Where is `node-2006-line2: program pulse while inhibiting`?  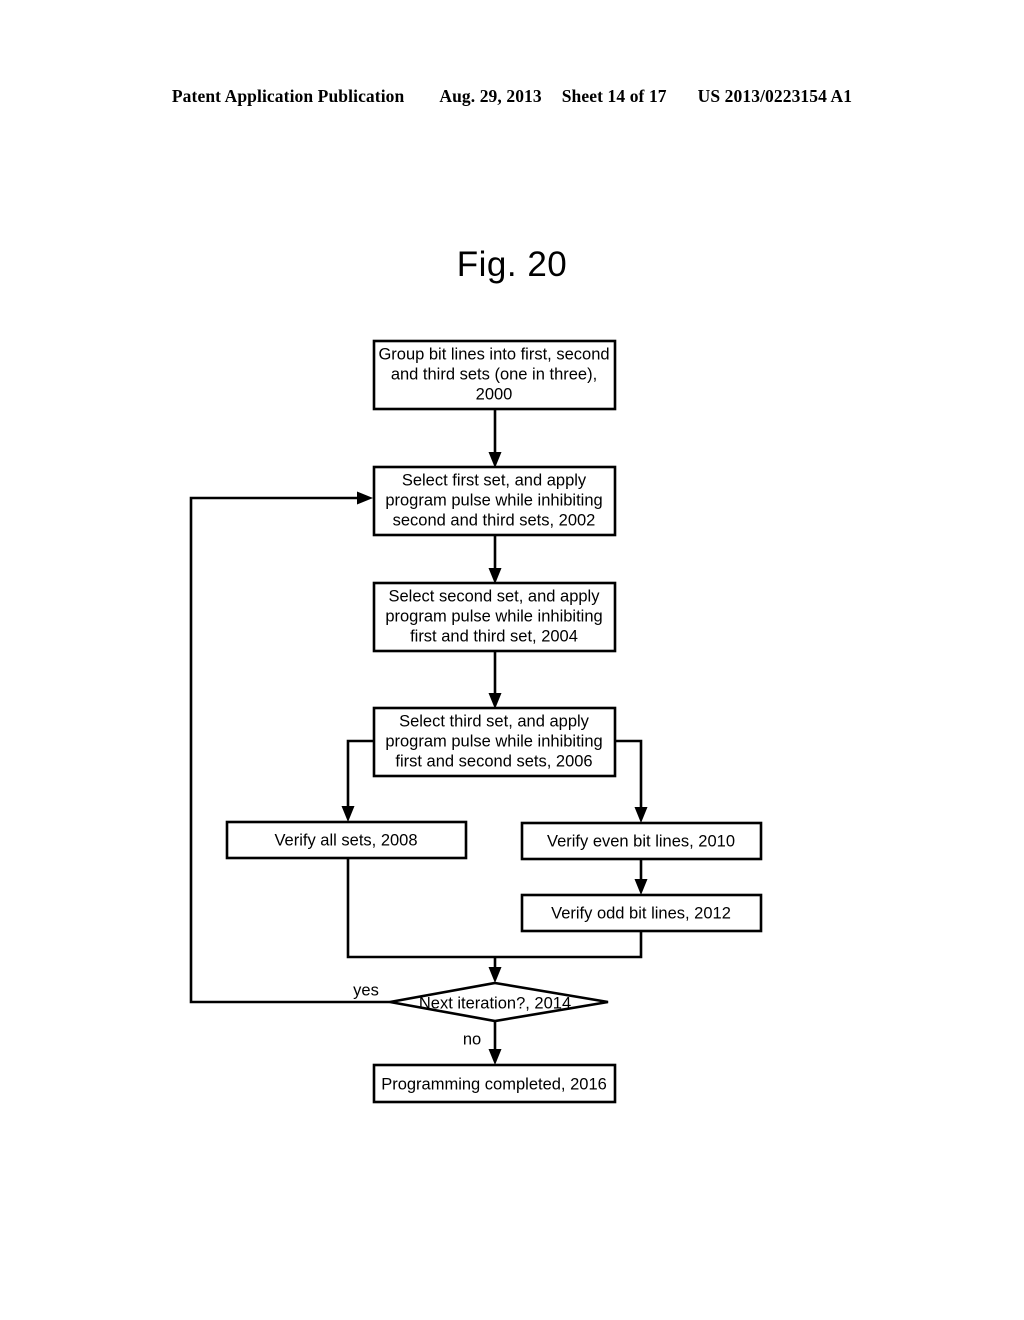 node-2006-line2: program pulse while inhibiting is located at coordinates (493, 741).